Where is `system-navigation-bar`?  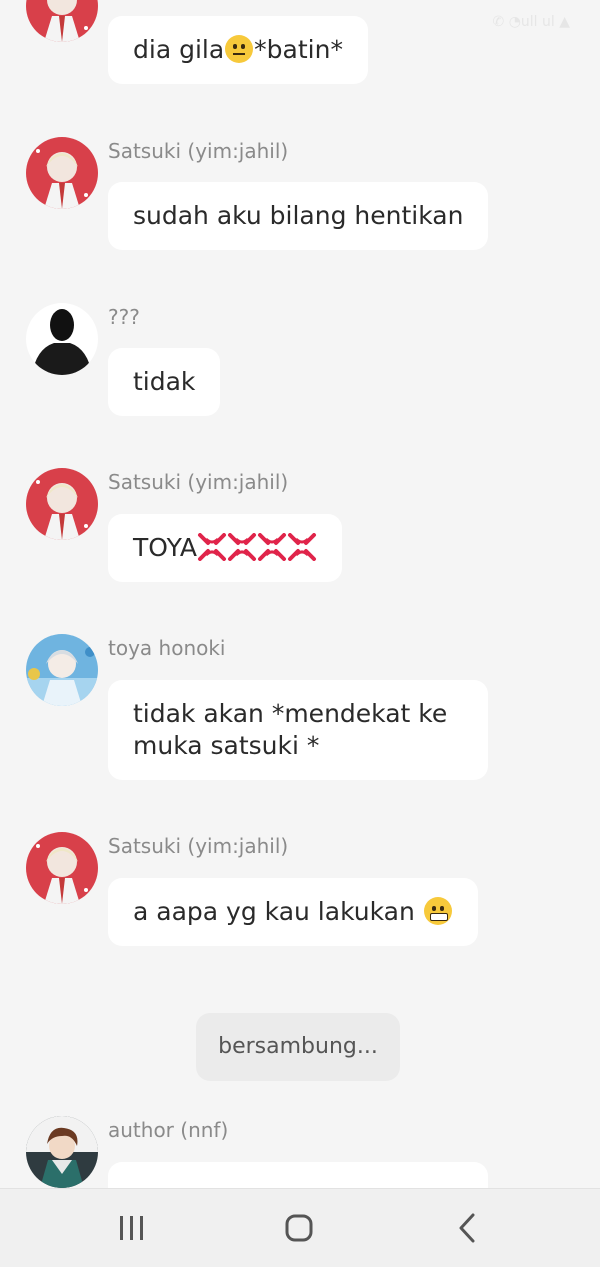
system-navigation-bar is located at coordinates (300, 1227).